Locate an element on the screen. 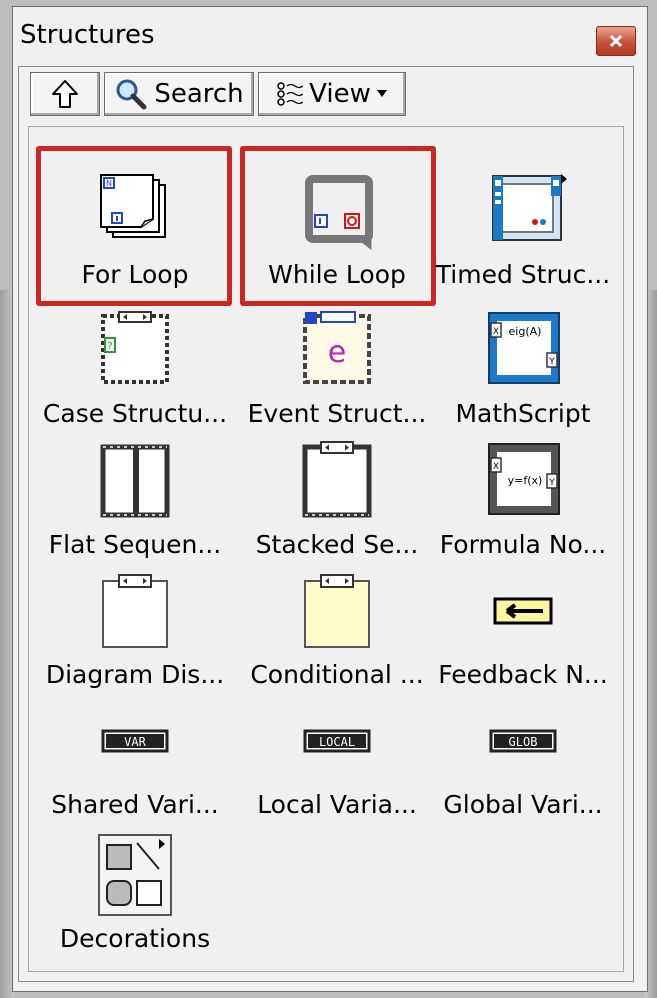  up-button is located at coordinates (65, 94).